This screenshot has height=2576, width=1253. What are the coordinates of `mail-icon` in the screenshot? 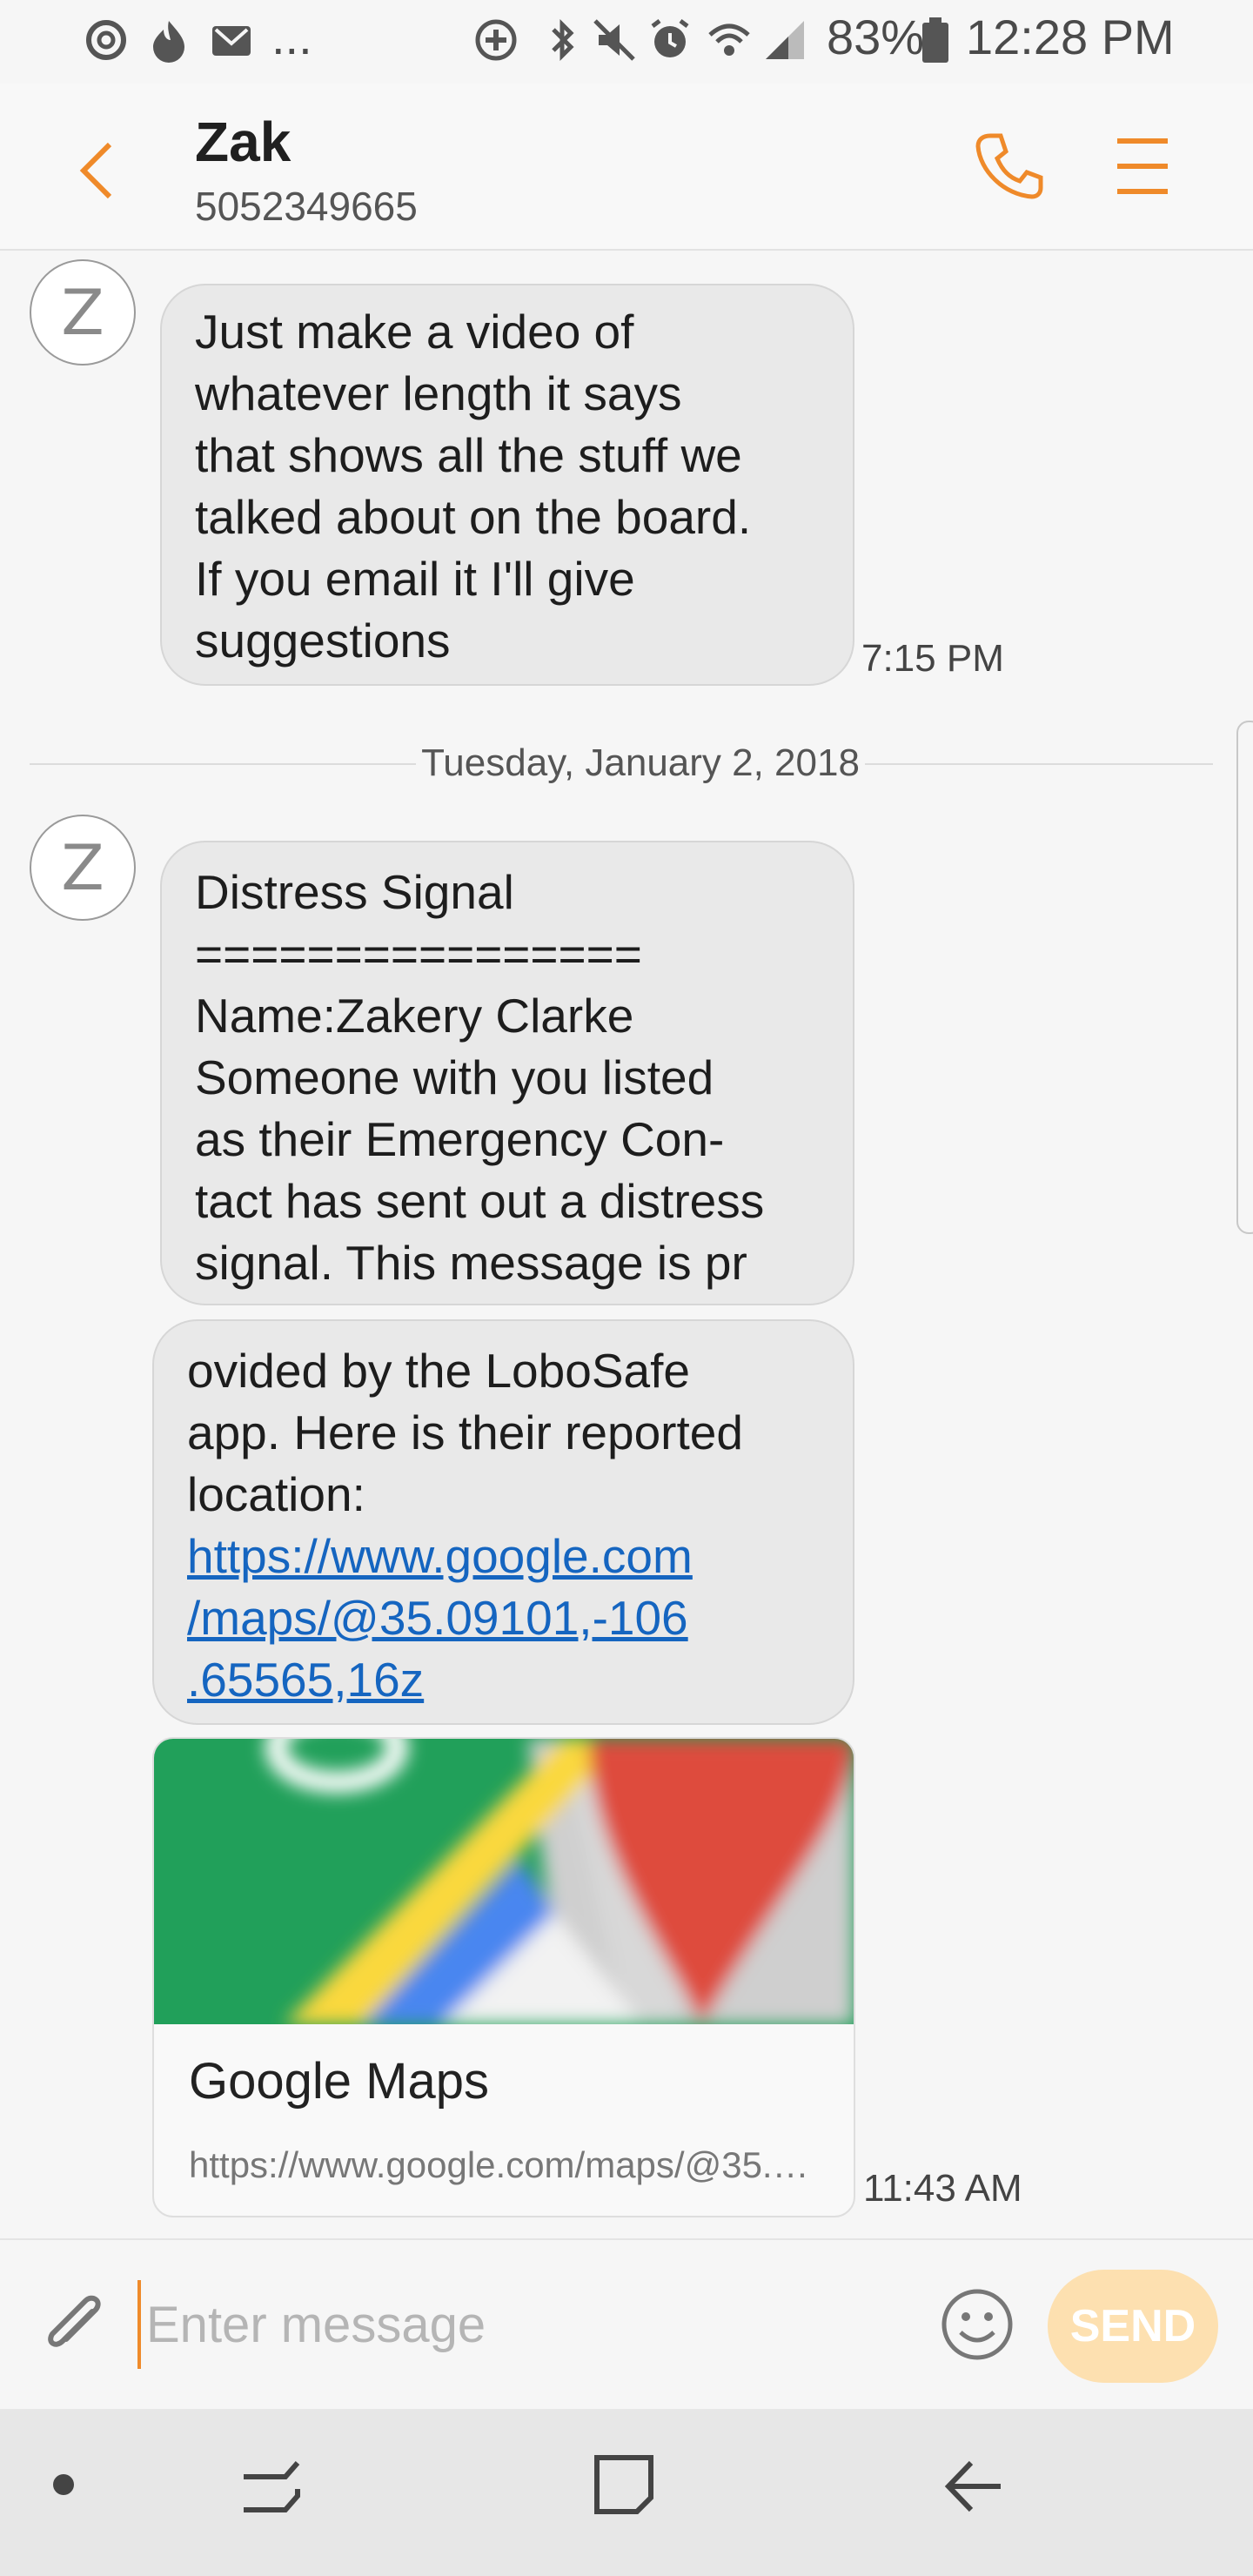 It's located at (231, 41).